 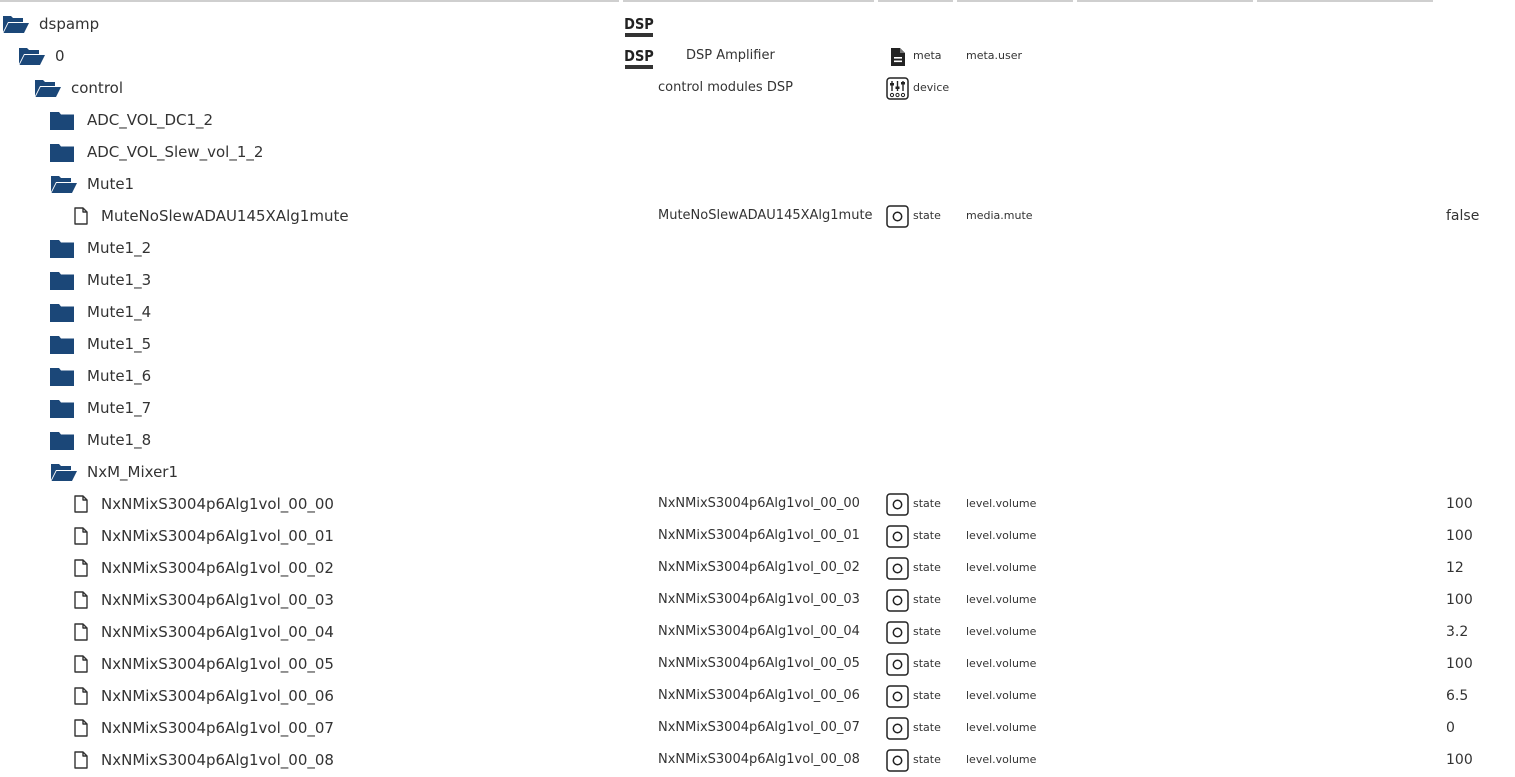 I want to click on tree-row-folder: Mute1_5, so click(x=757, y=344).